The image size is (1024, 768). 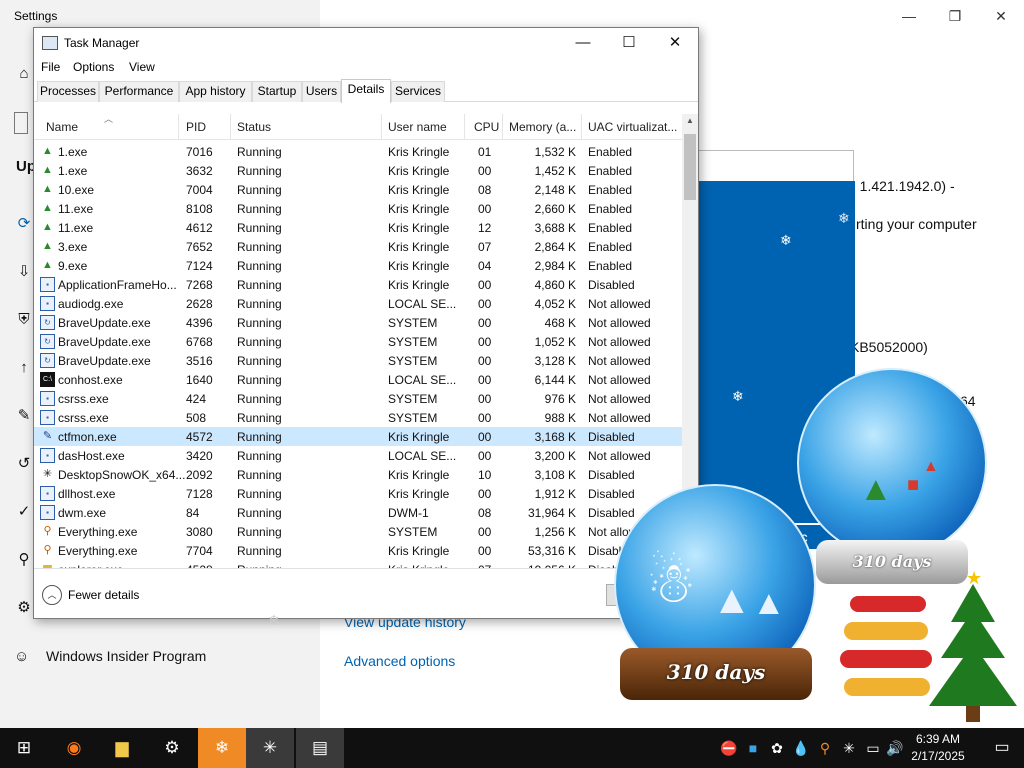 I want to click on tray-snow-icon: ✳, so click(x=849, y=748).